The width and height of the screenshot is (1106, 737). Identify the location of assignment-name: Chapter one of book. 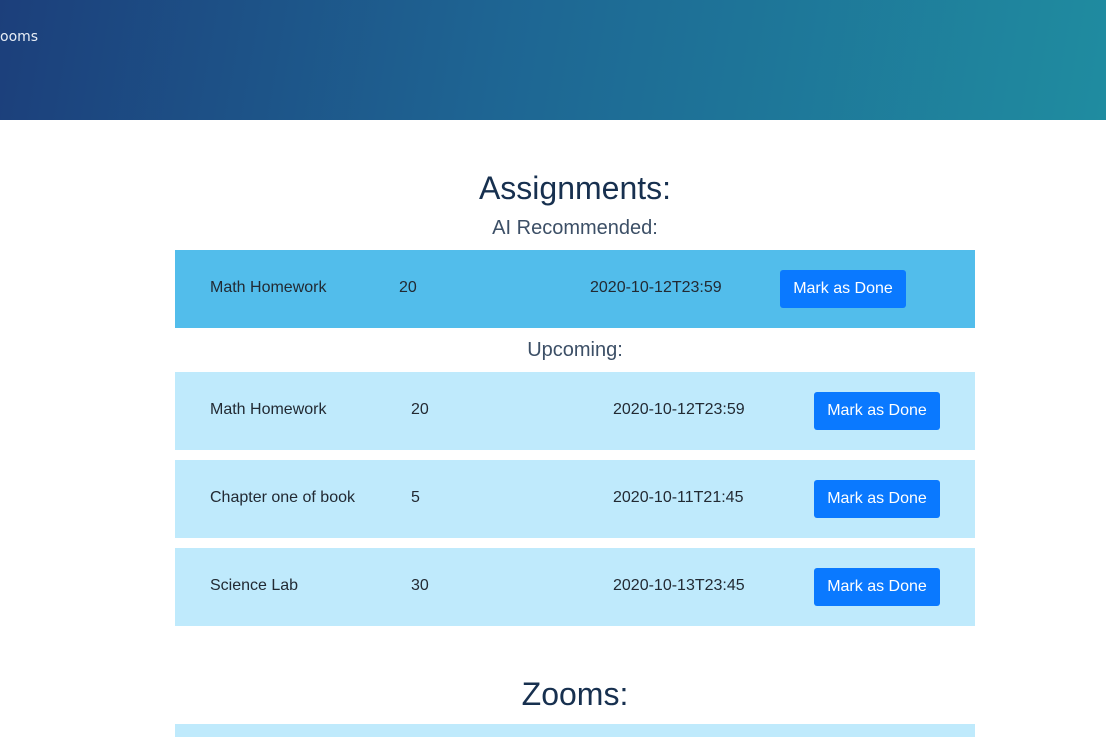
(282, 497).